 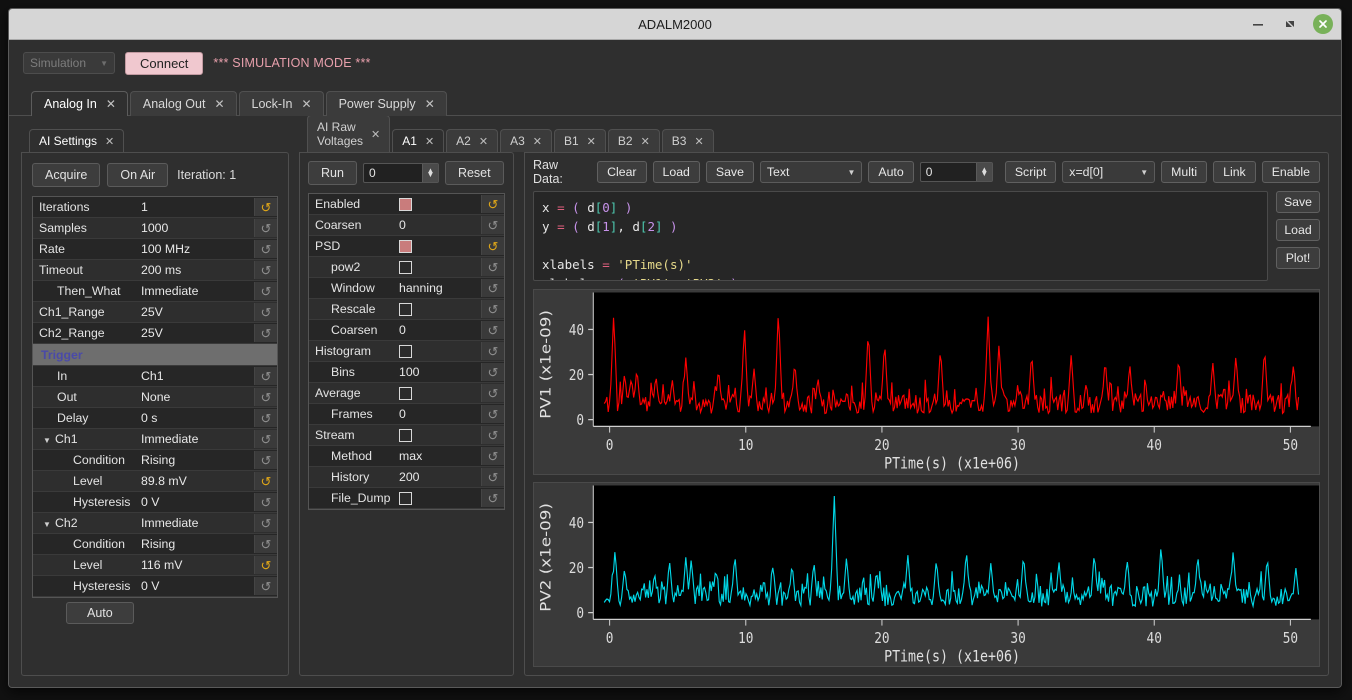 What do you see at coordinates (1184, 172) in the screenshot?
I see `multi-button: Multi` at bounding box center [1184, 172].